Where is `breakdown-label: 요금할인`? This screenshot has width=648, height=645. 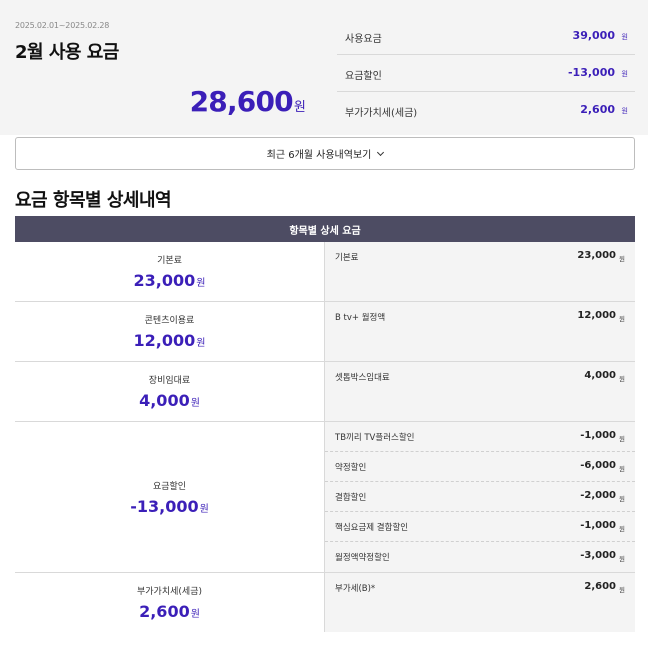
breakdown-label: 요금할인 is located at coordinates (363, 76).